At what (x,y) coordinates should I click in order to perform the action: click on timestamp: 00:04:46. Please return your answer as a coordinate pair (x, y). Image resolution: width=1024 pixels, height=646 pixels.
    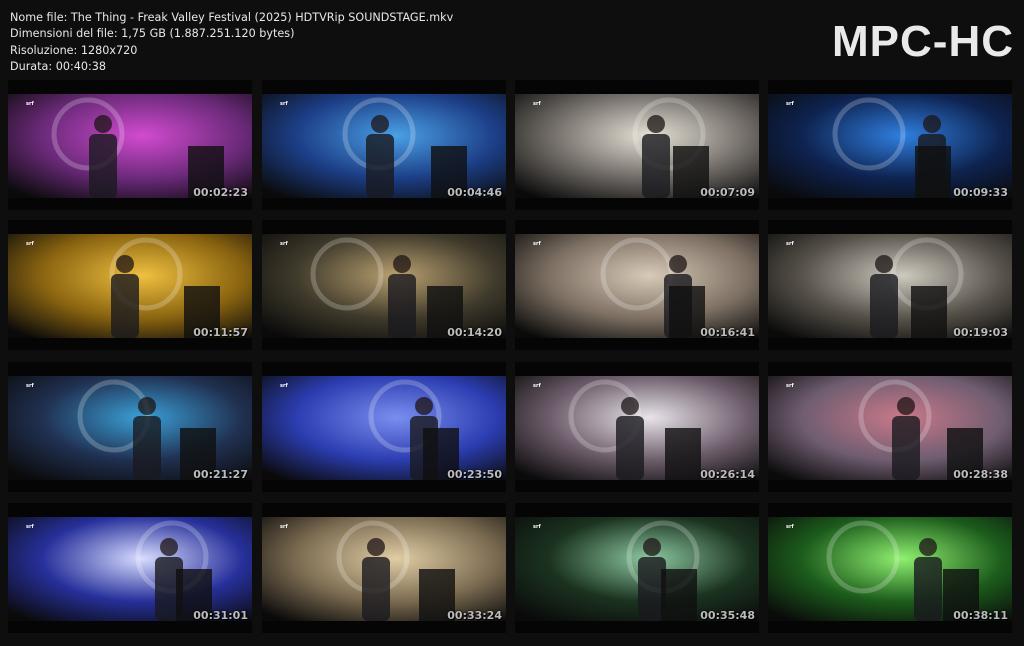
    Looking at the image, I should click on (474, 192).